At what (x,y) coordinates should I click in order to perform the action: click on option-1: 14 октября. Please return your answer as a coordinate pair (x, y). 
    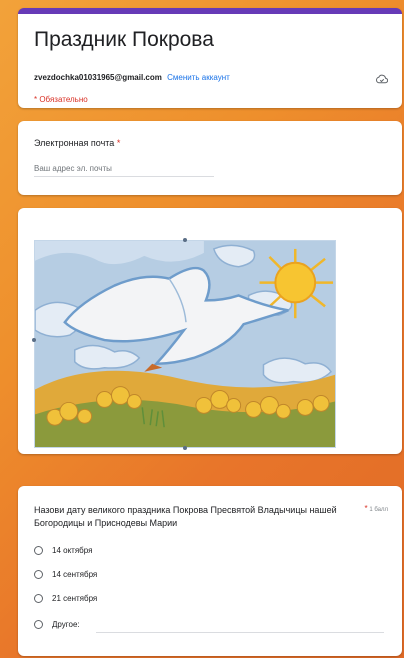
    Looking at the image, I should click on (63, 550).